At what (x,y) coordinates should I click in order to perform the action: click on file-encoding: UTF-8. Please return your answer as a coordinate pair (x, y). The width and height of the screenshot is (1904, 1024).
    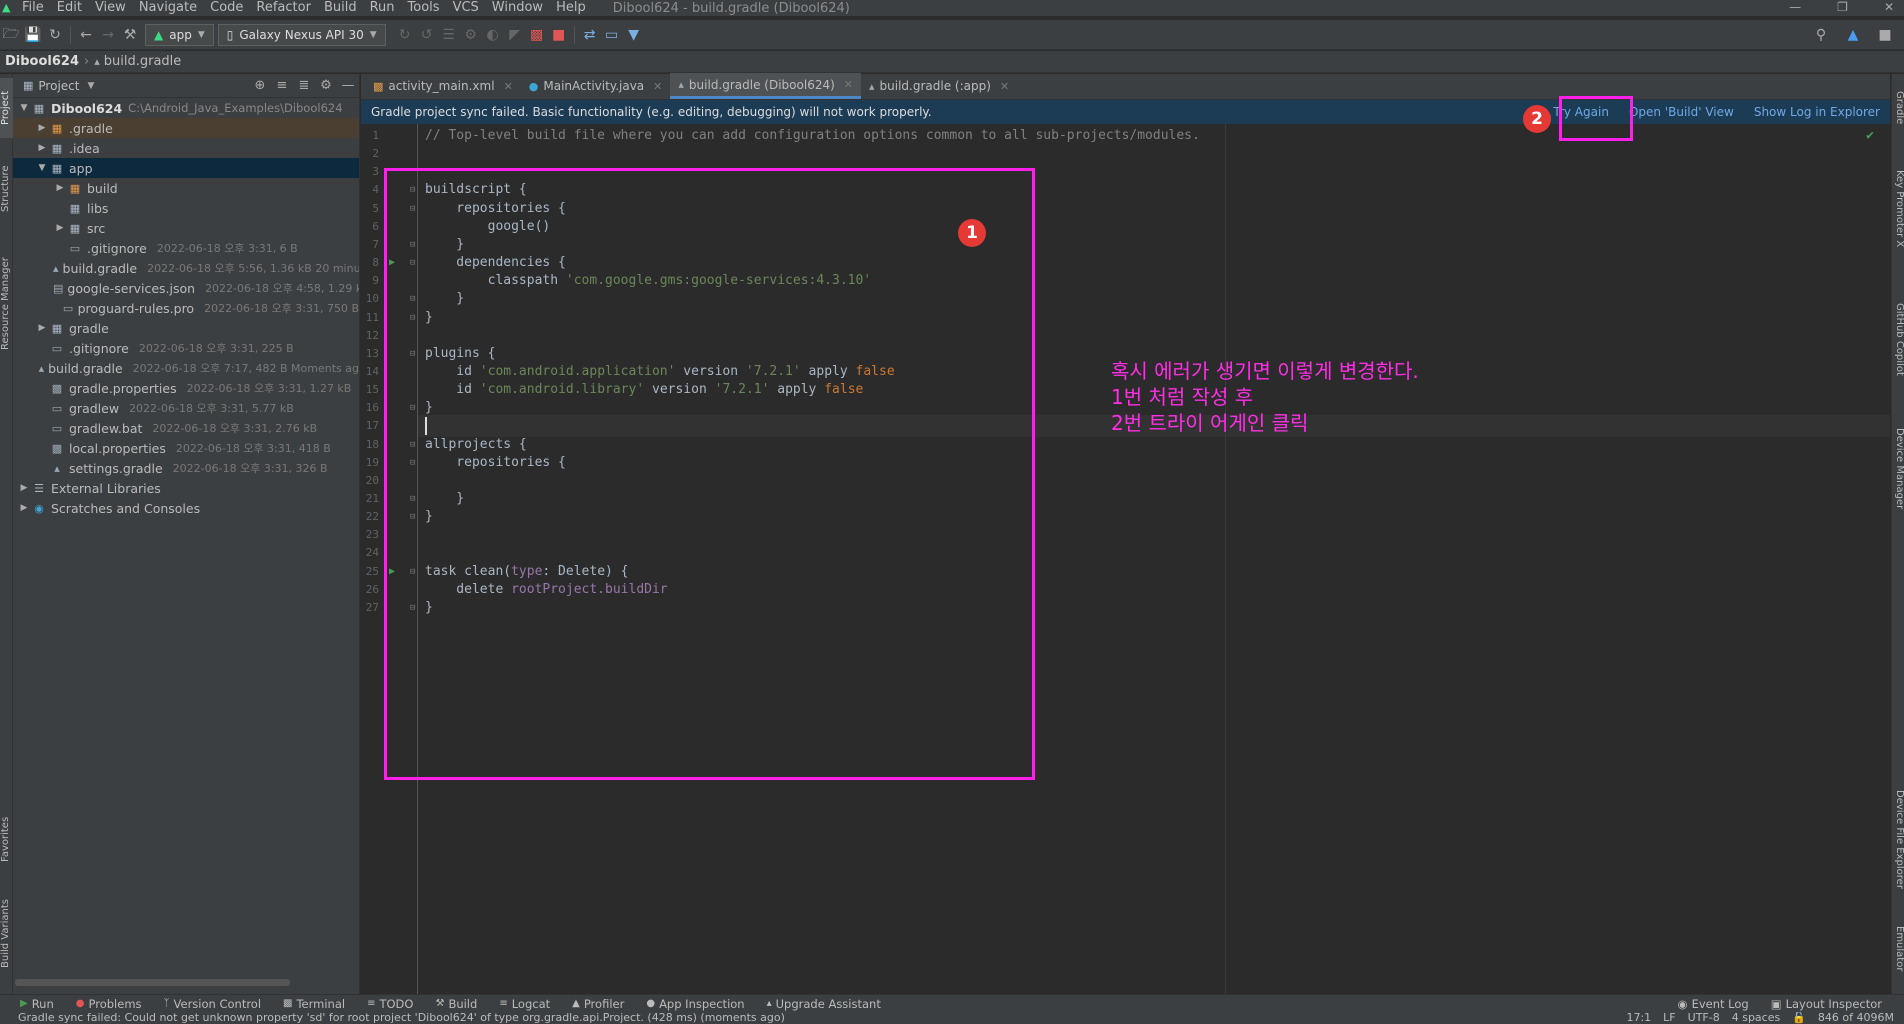
    Looking at the image, I should click on (1704, 1018).